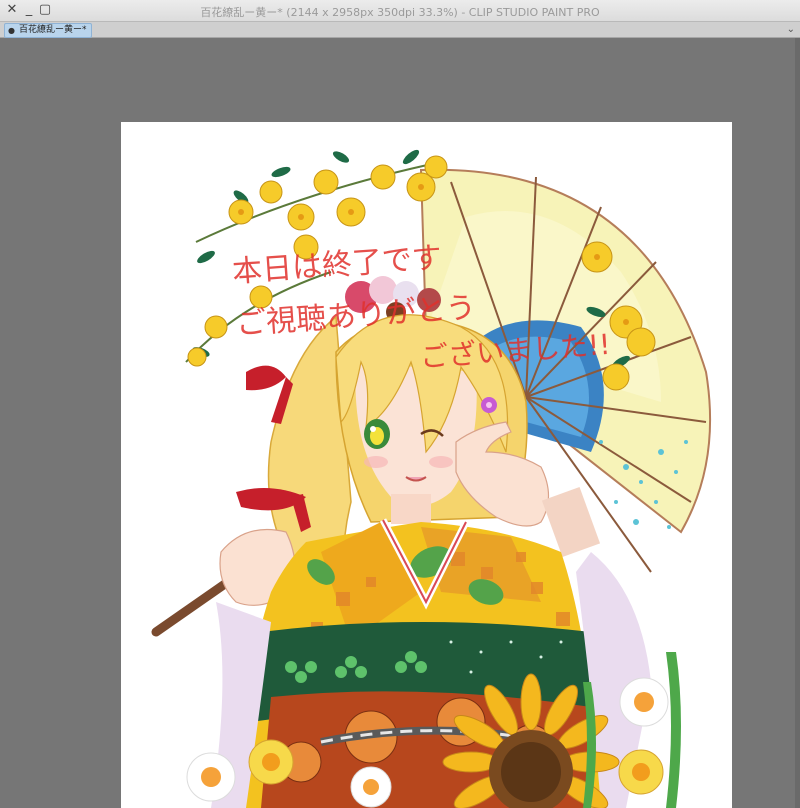 This screenshot has width=800, height=808. What do you see at coordinates (52, 30) in the screenshot?
I see `document-tab-label: 百花繚乱ー黄ー*` at bounding box center [52, 30].